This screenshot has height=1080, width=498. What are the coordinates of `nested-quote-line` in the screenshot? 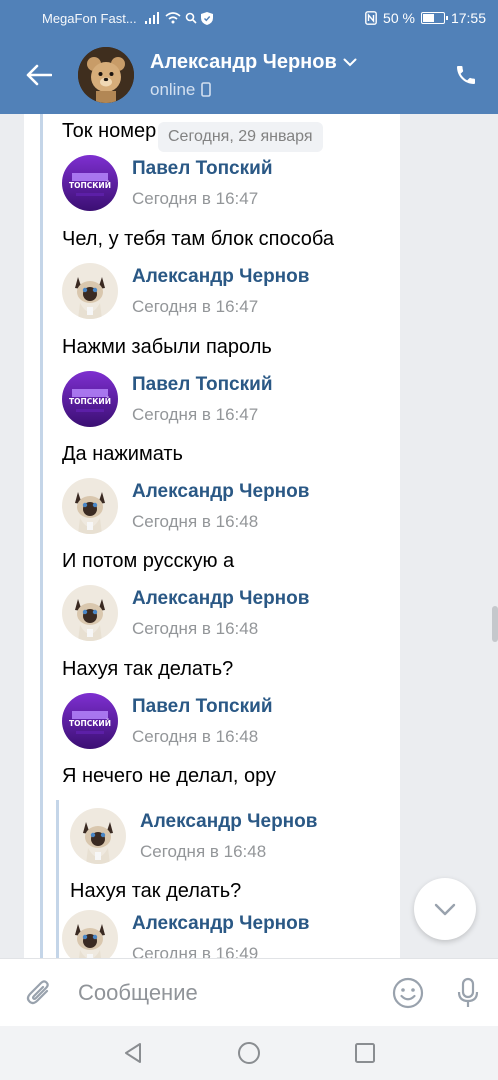 It's located at (57, 879).